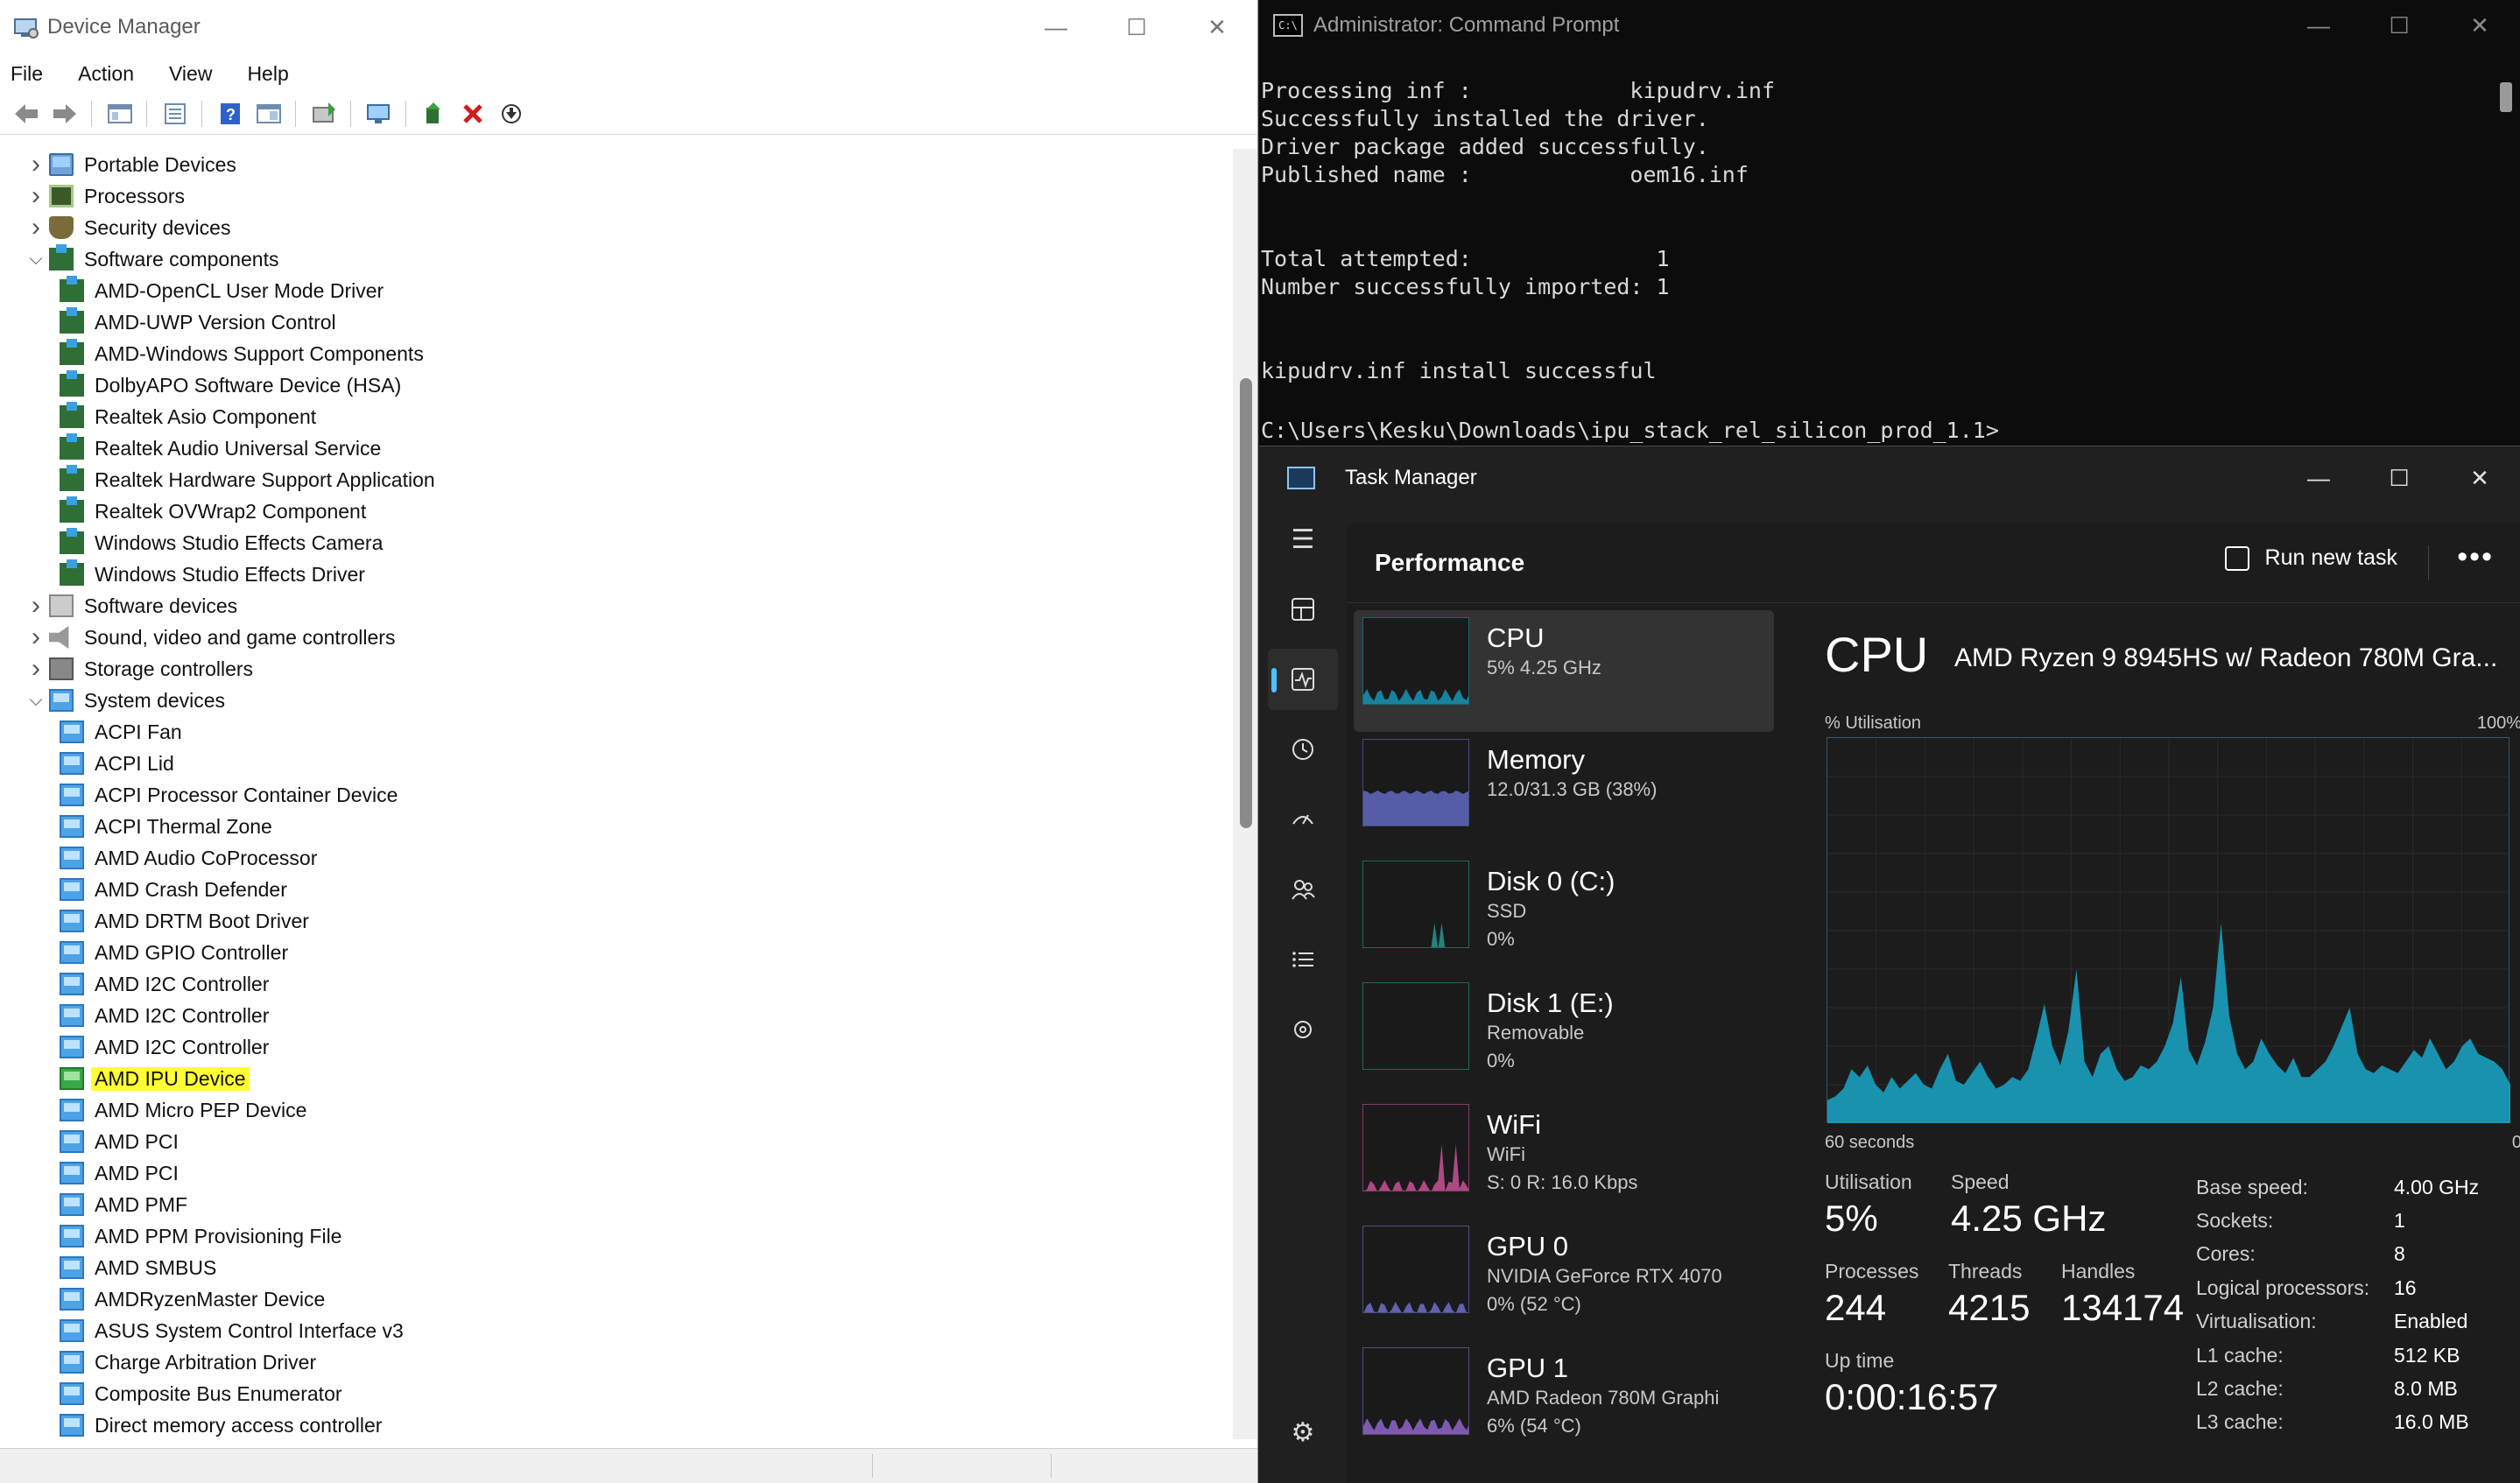  Describe the element at coordinates (618, 1110) in the screenshot. I see `tree-device-item: AMD Micro PEP Device` at that location.